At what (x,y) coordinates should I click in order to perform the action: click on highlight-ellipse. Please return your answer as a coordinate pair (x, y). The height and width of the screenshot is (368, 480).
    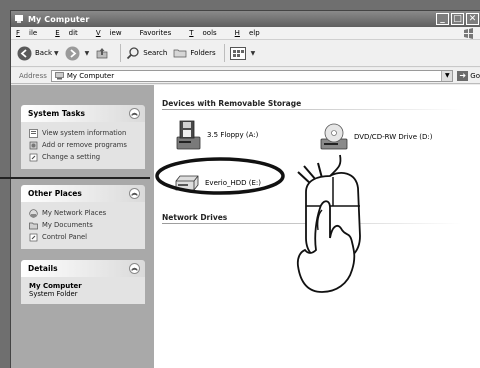
    Looking at the image, I should click on (220, 176).